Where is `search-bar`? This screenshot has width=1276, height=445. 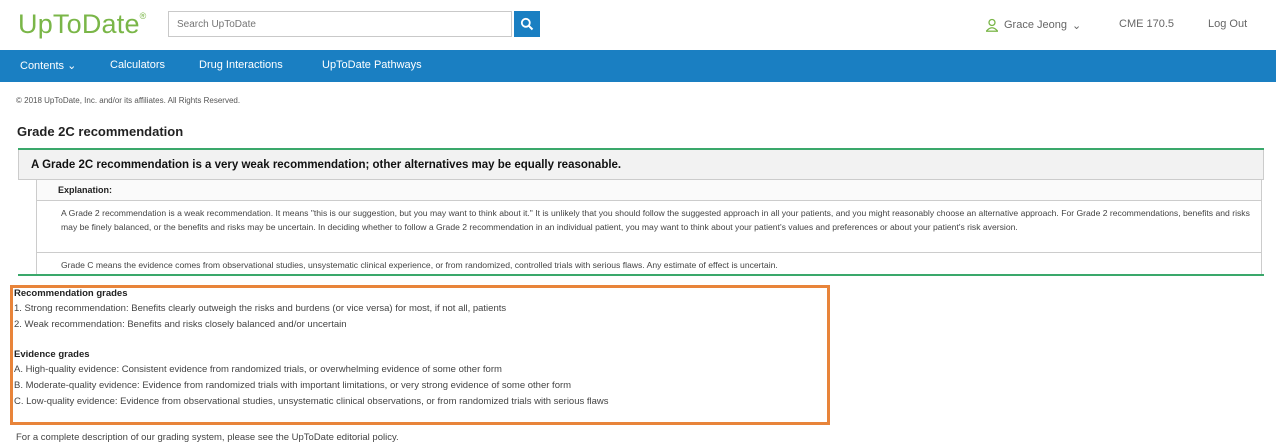
search-bar is located at coordinates (354, 25).